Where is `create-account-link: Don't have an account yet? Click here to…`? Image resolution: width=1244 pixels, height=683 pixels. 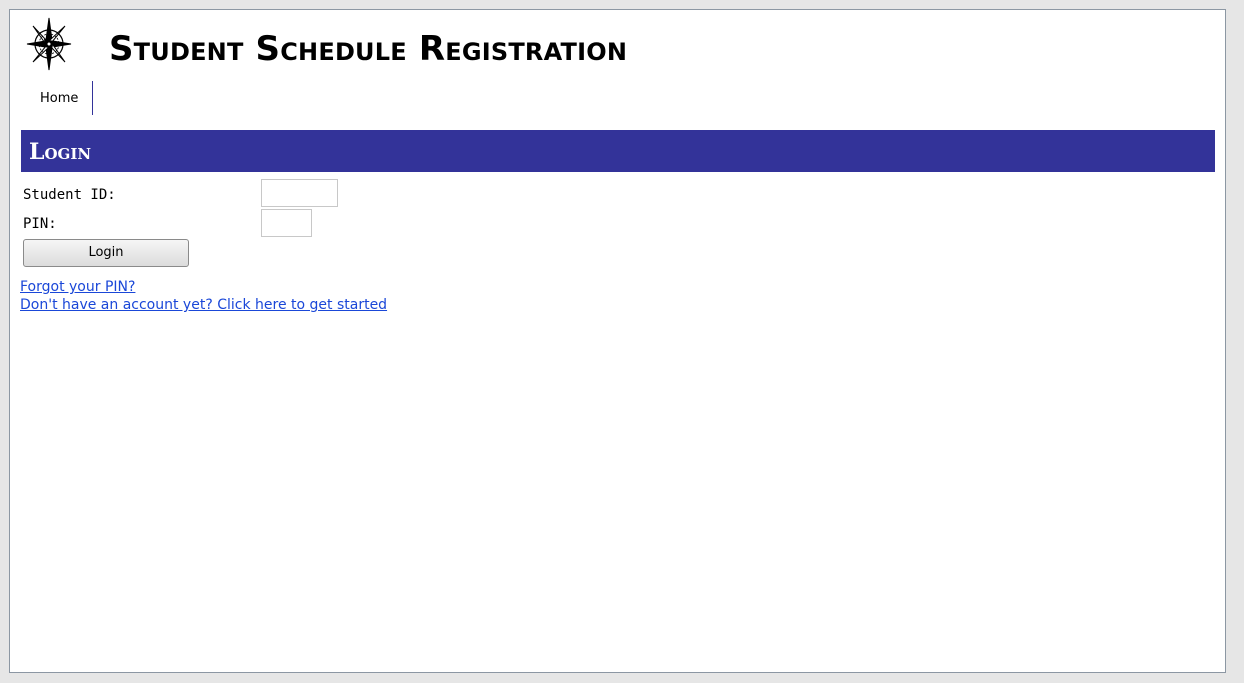 create-account-link: Don't have an account yet? Click here to… is located at coordinates (203, 305).